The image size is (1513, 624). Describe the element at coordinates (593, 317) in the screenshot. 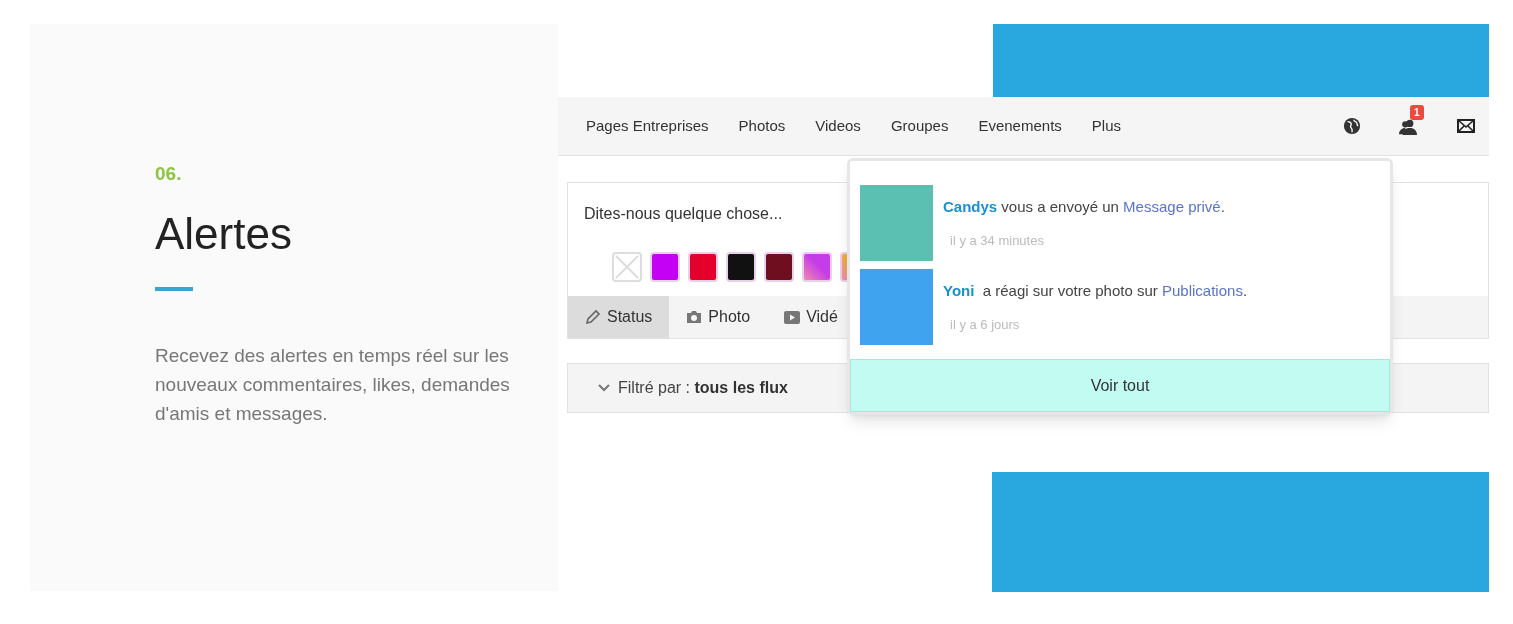

I see `pencil-icon` at that location.